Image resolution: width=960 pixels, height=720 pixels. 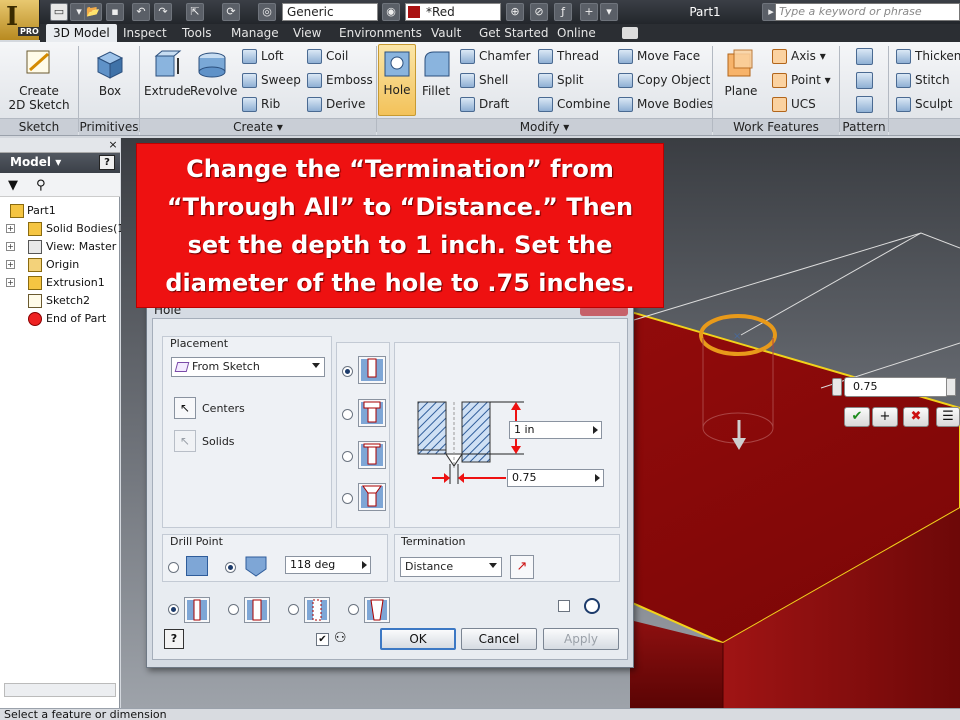 What do you see at coordinates (555, 478) in the screenshot?
I see `diameter-input: 0.75` at bounding box center [555, 478].